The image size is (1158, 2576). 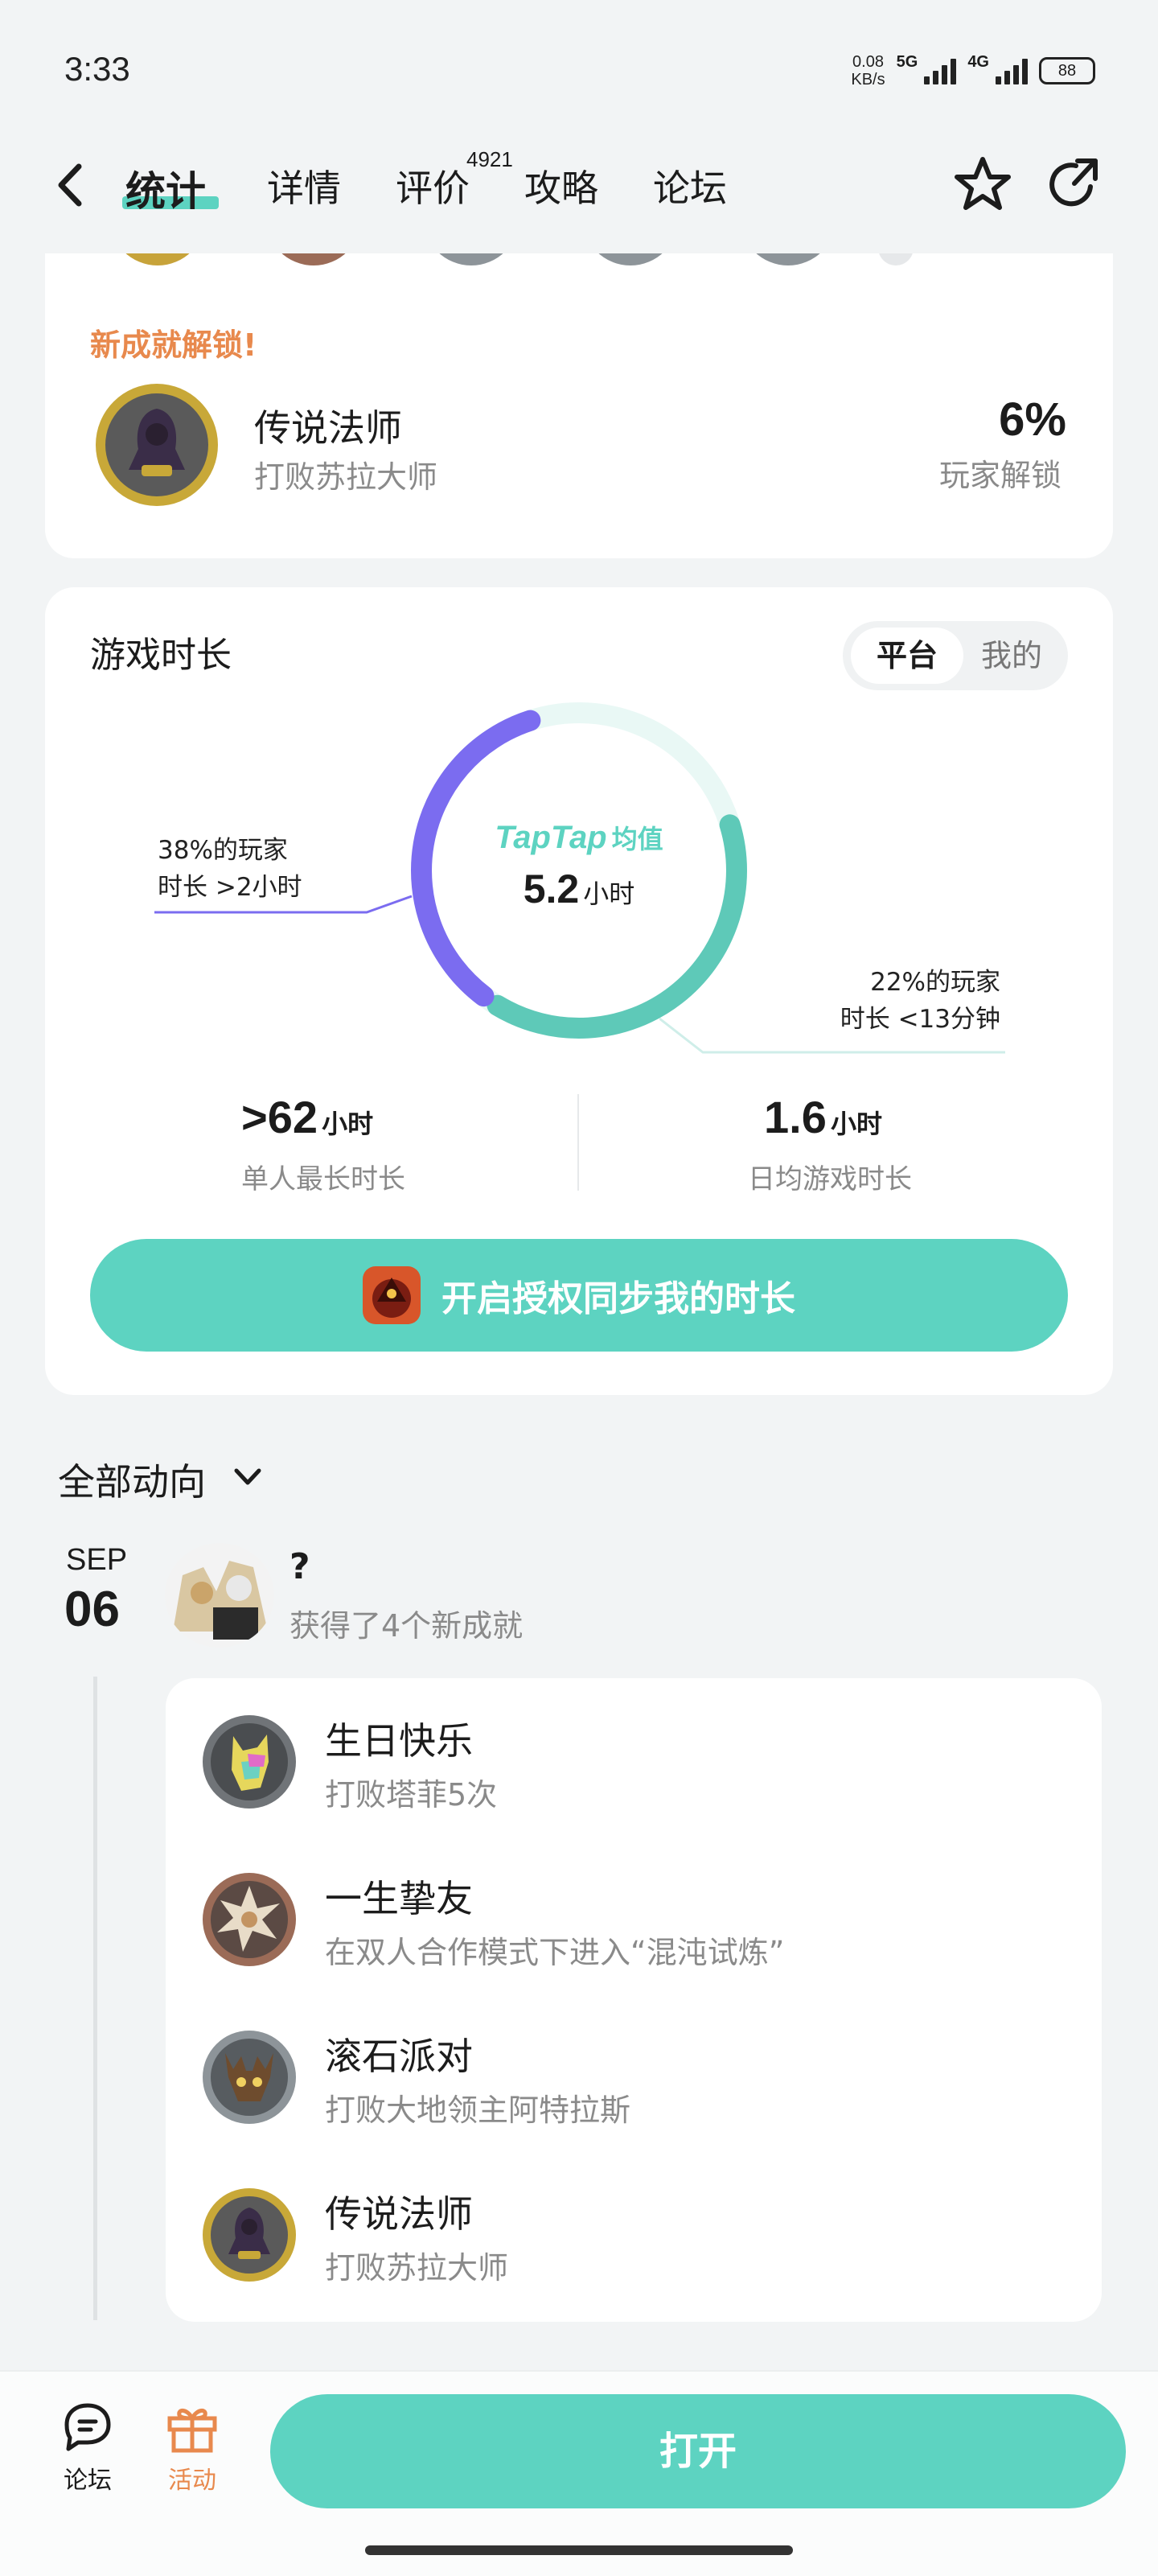 What do you see at coordinates (92, 1609) in the screenshot?
I see `feed-date-day: 06` at bounding box center [92, 1609].